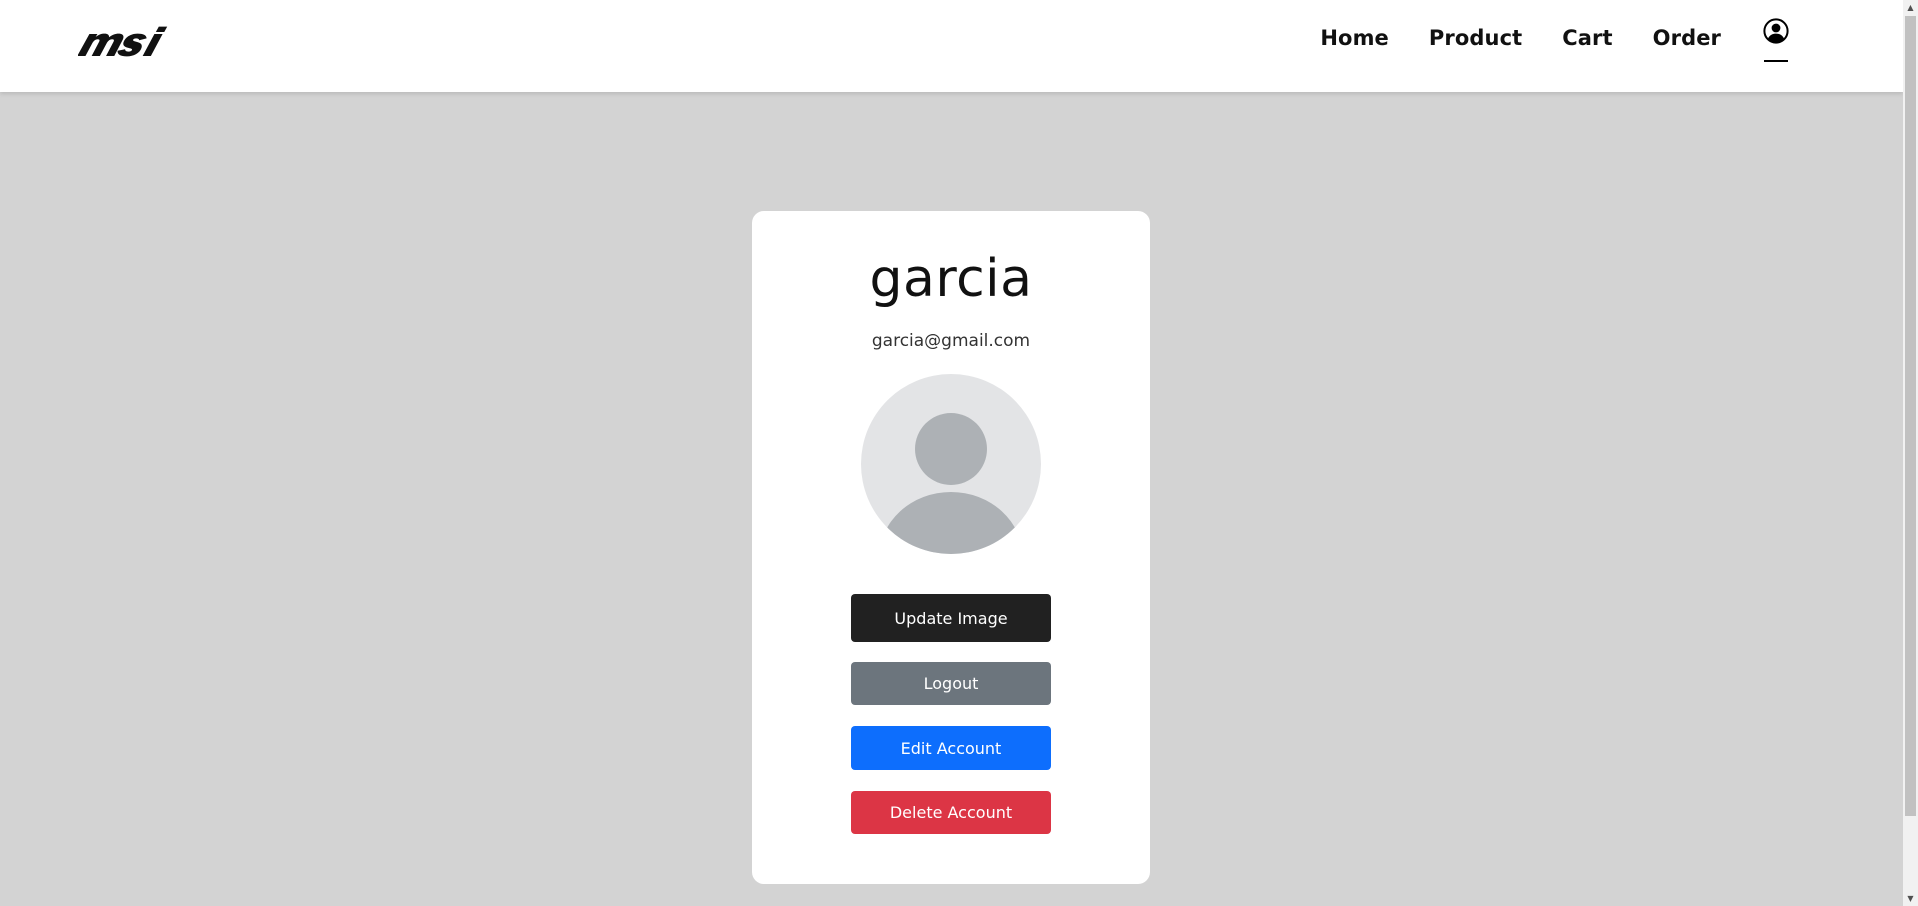 Image resolution: width=1918 pixels, height=906 pixels. Describe the element at coordinates (951, 341) in the screenshot. I see `profile-email: garcia@gmail.com` at that location.